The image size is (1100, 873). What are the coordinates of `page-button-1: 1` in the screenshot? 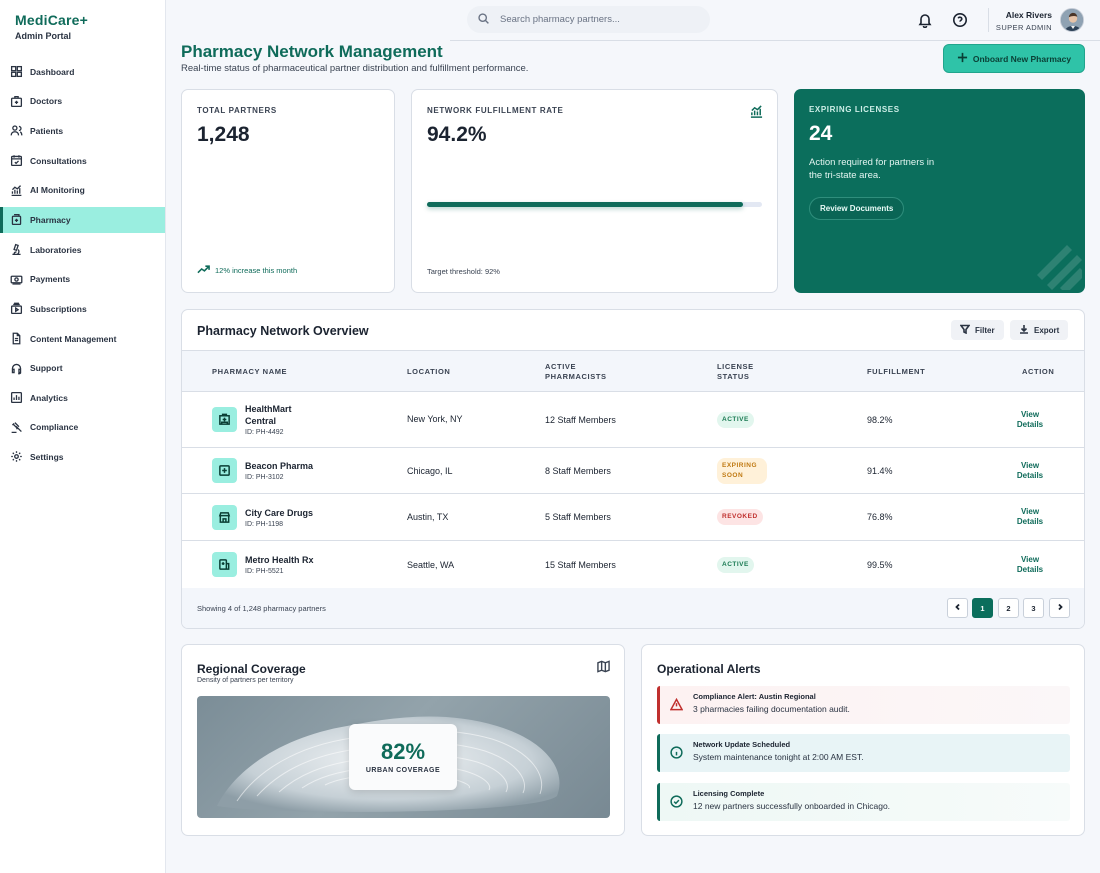 It's located at (982, 608).